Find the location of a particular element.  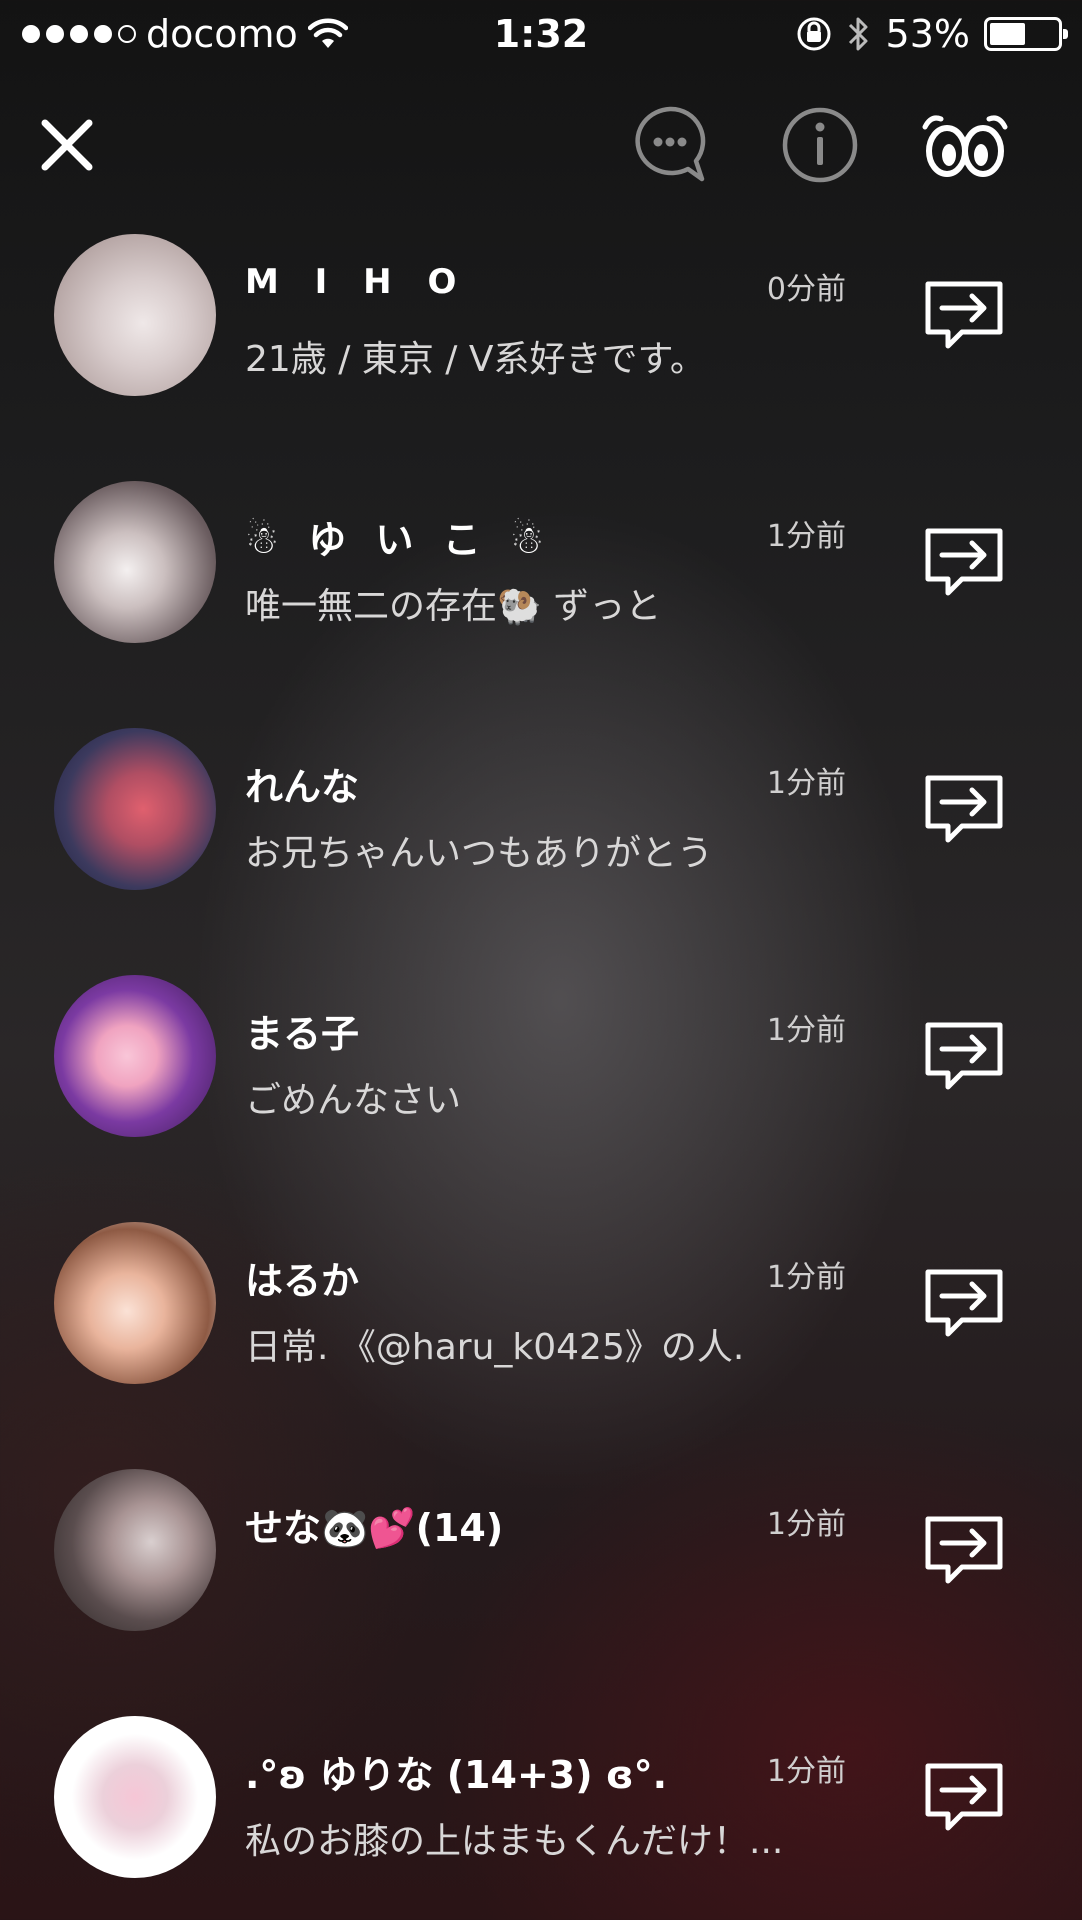

top-bar is located at coordinates (541, 145).